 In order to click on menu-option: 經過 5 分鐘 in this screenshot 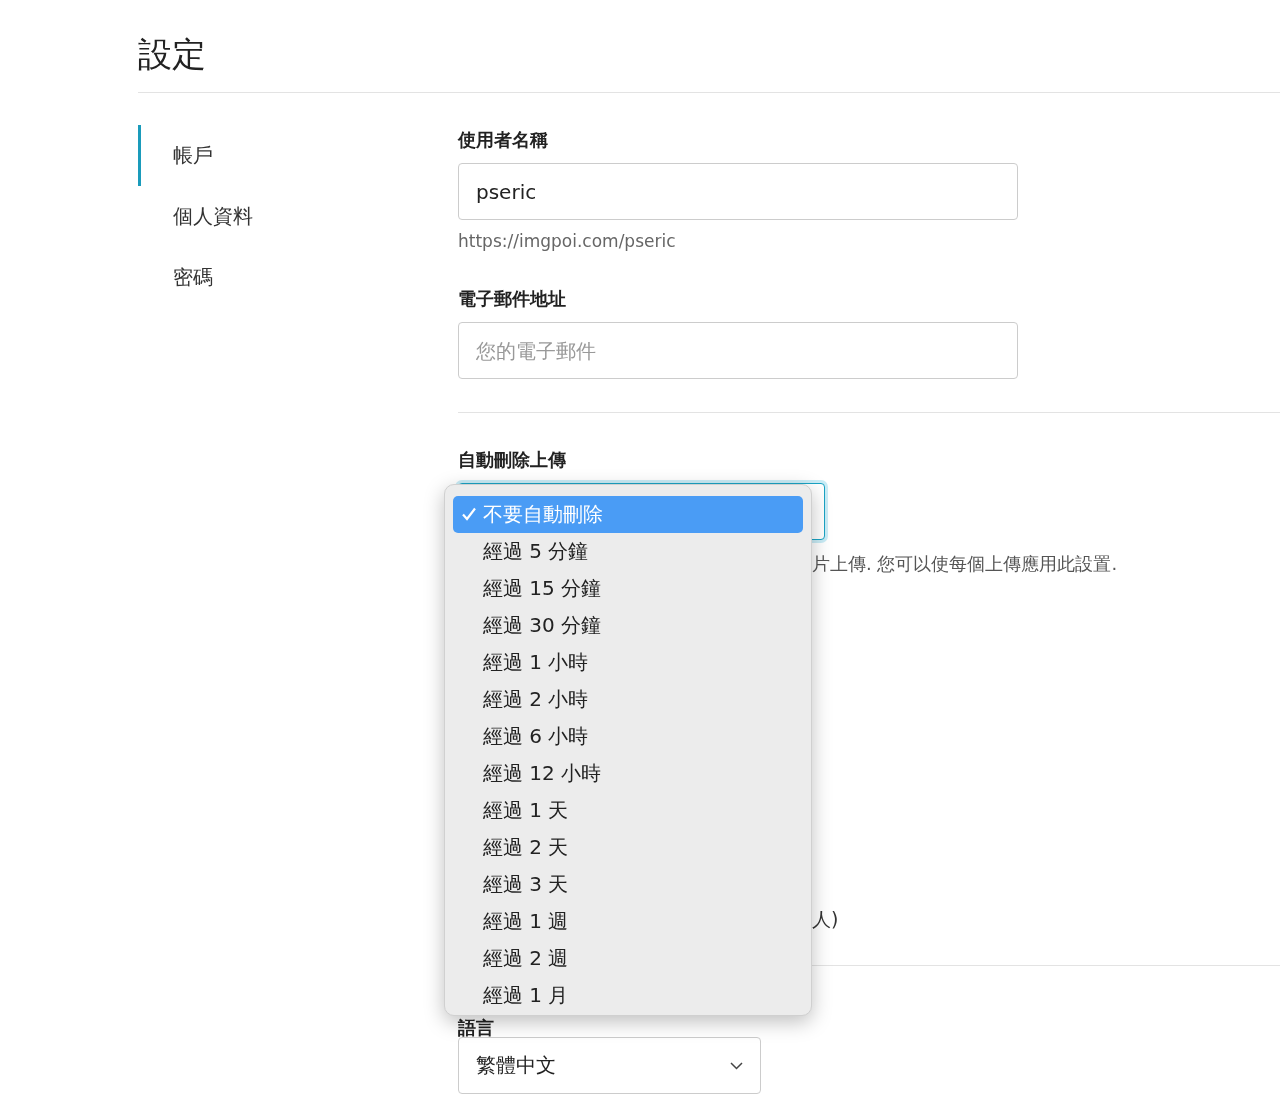, I will do `click(628, 551)`.